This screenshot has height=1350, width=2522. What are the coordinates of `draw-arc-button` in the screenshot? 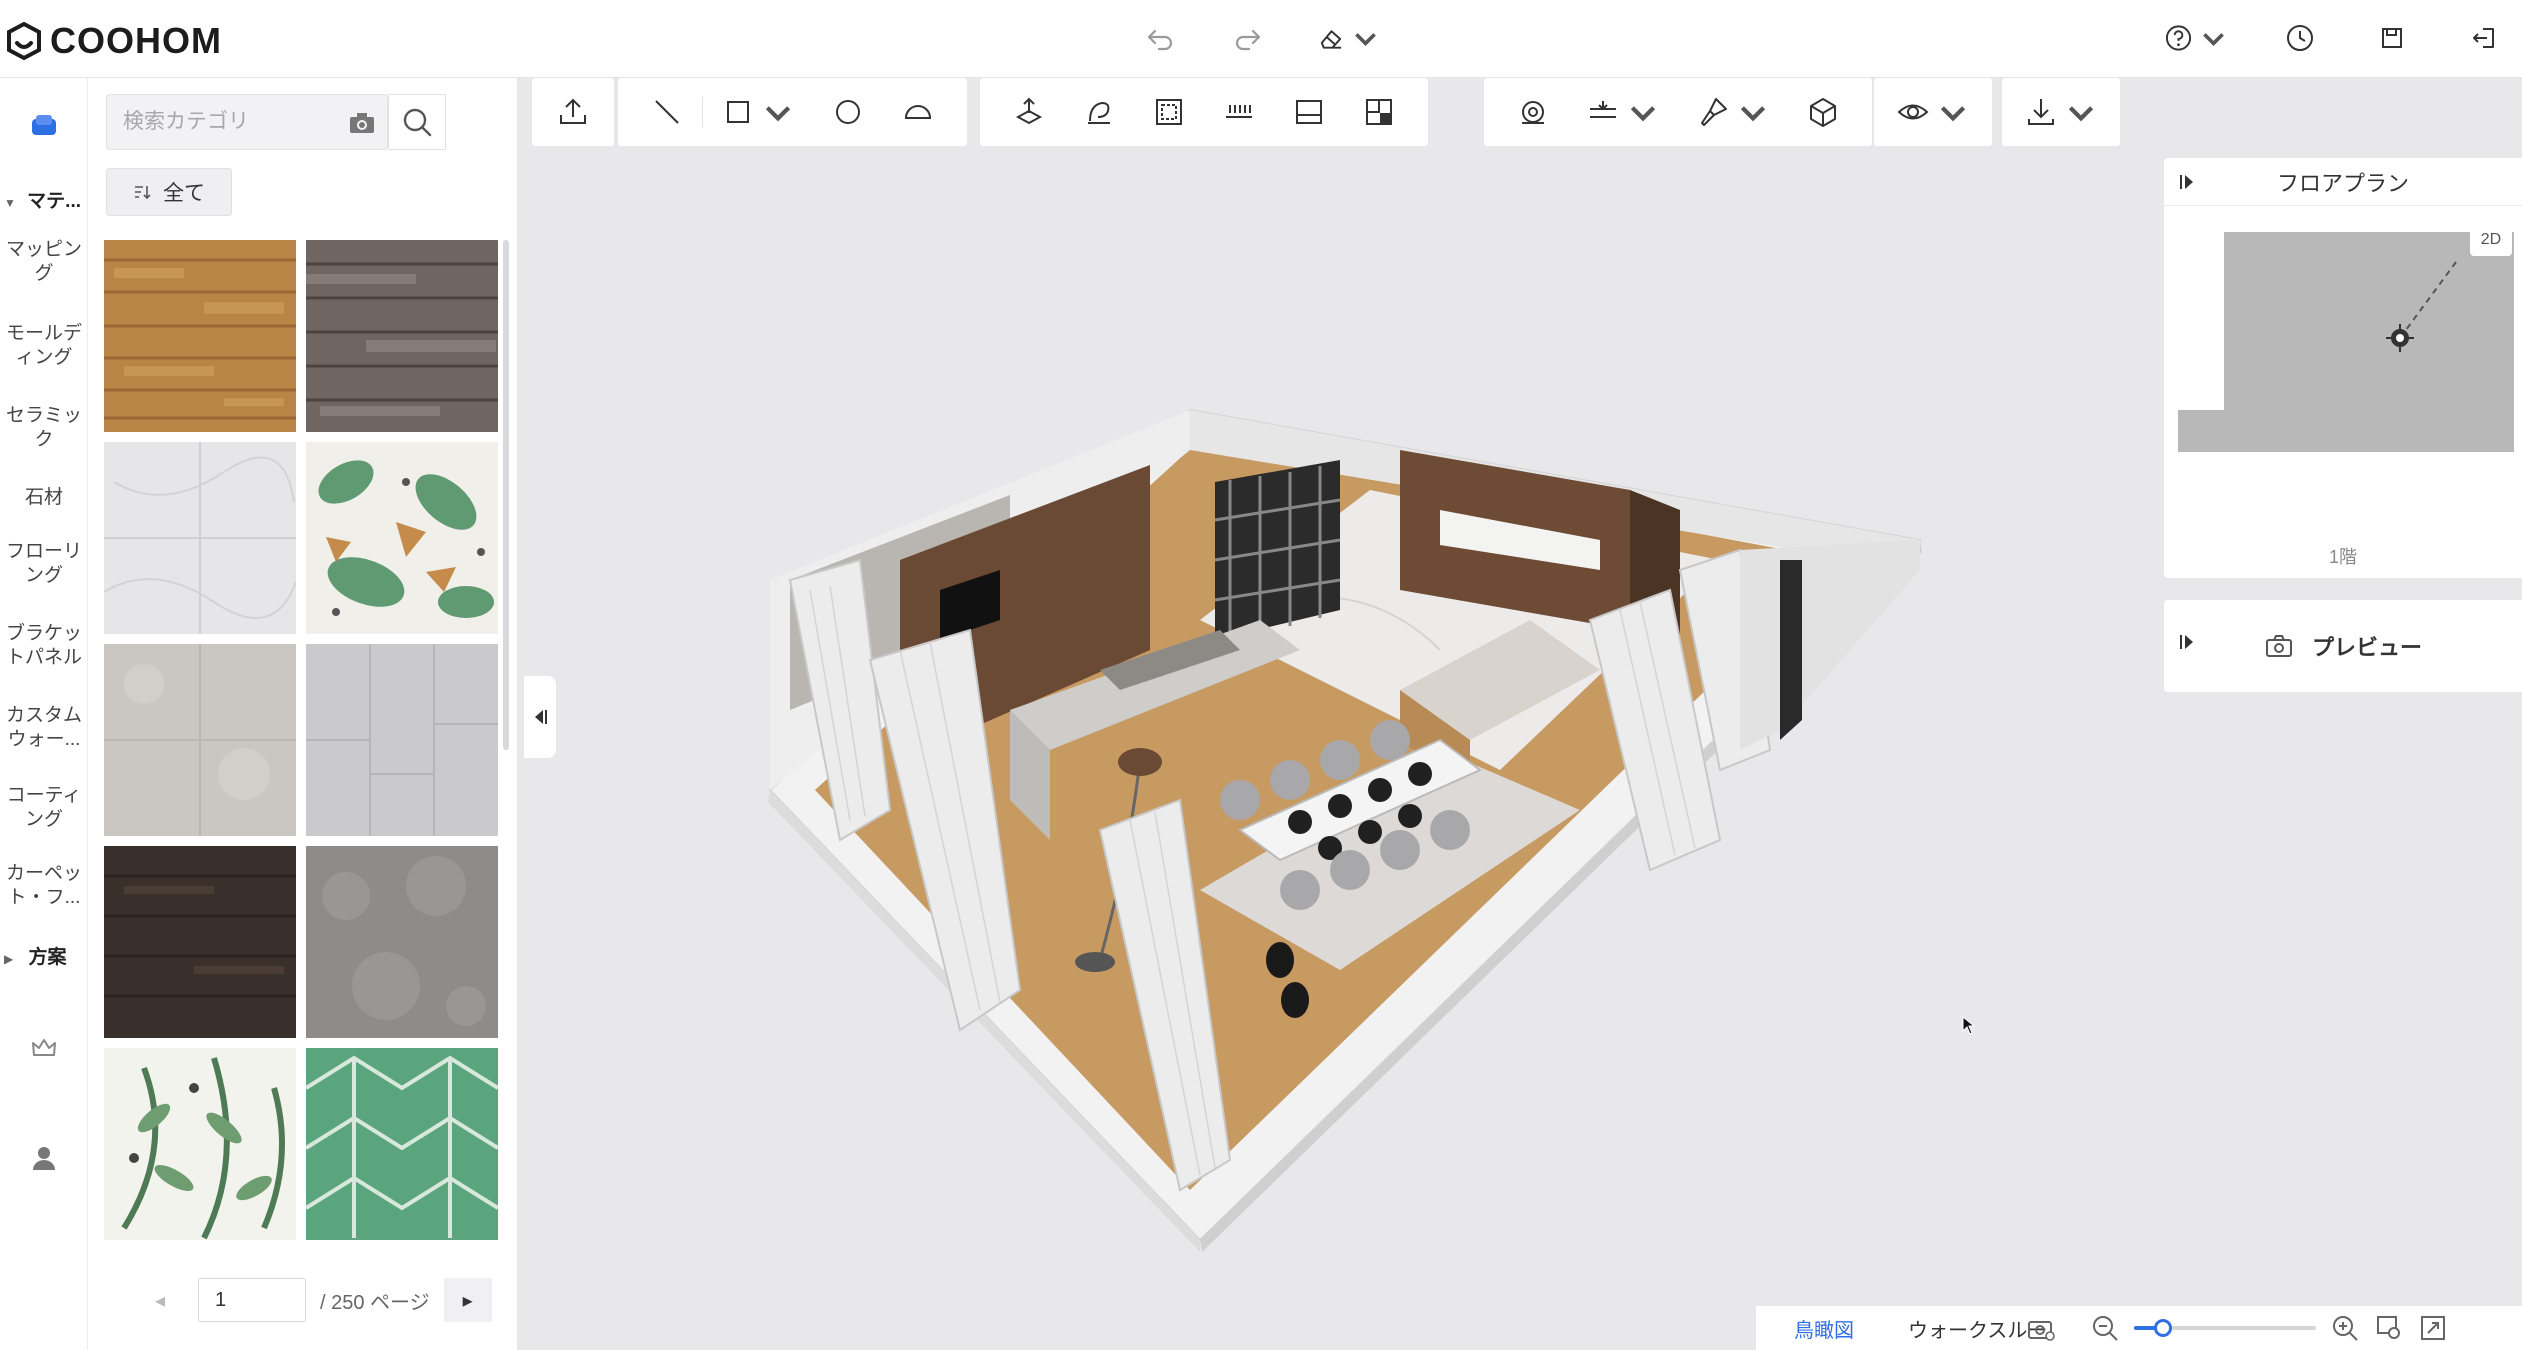 It's located at (918, 112).